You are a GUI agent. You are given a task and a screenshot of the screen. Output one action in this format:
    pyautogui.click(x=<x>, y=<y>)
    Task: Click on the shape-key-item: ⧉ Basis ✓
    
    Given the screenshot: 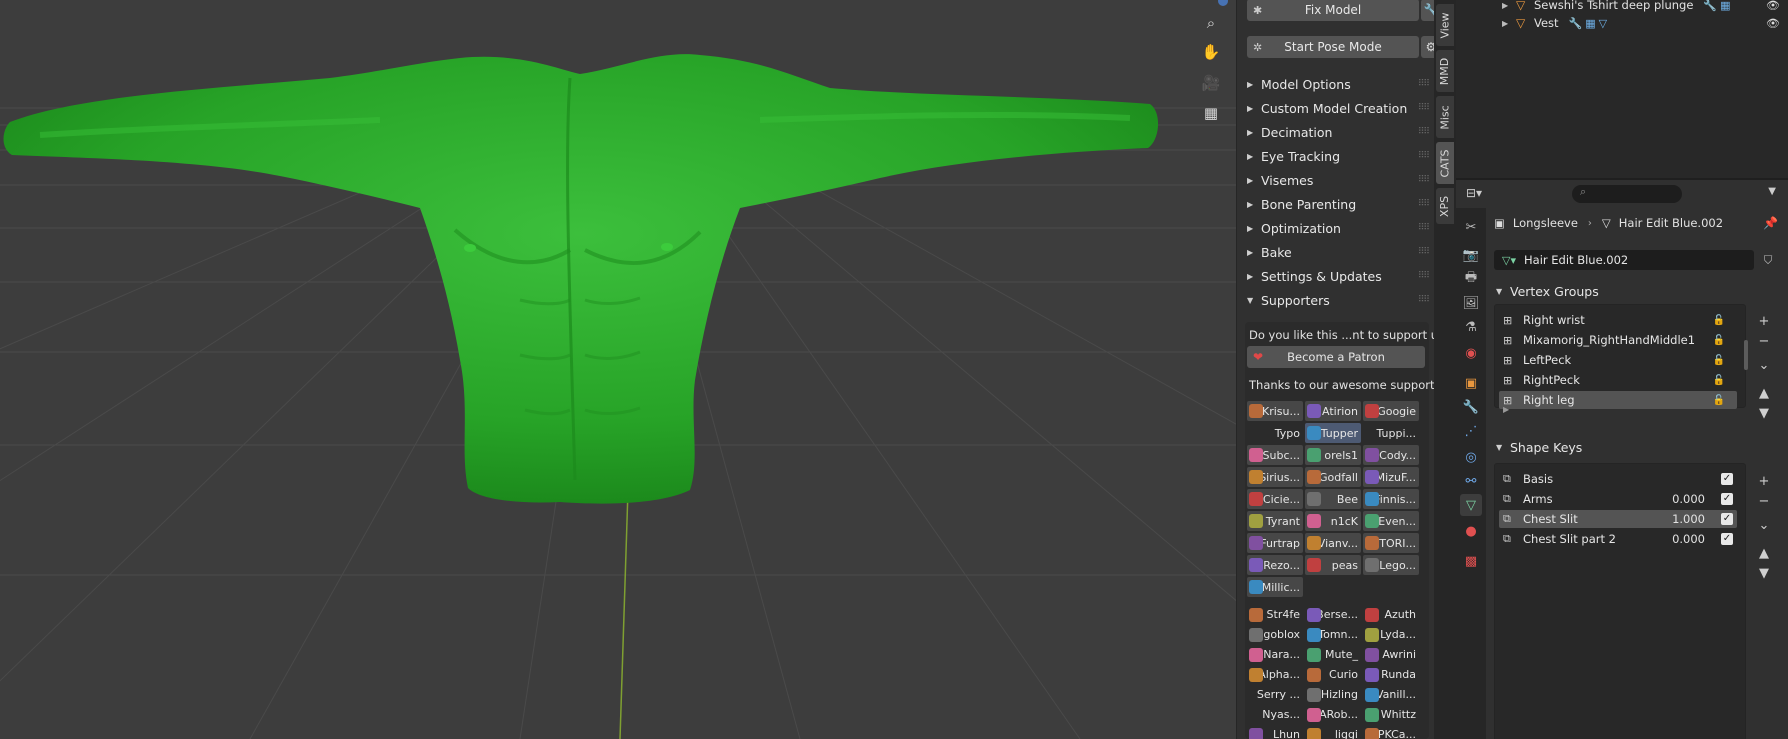 What is the action you would take?
    pyautogui.click(x=1618, y=479)
    